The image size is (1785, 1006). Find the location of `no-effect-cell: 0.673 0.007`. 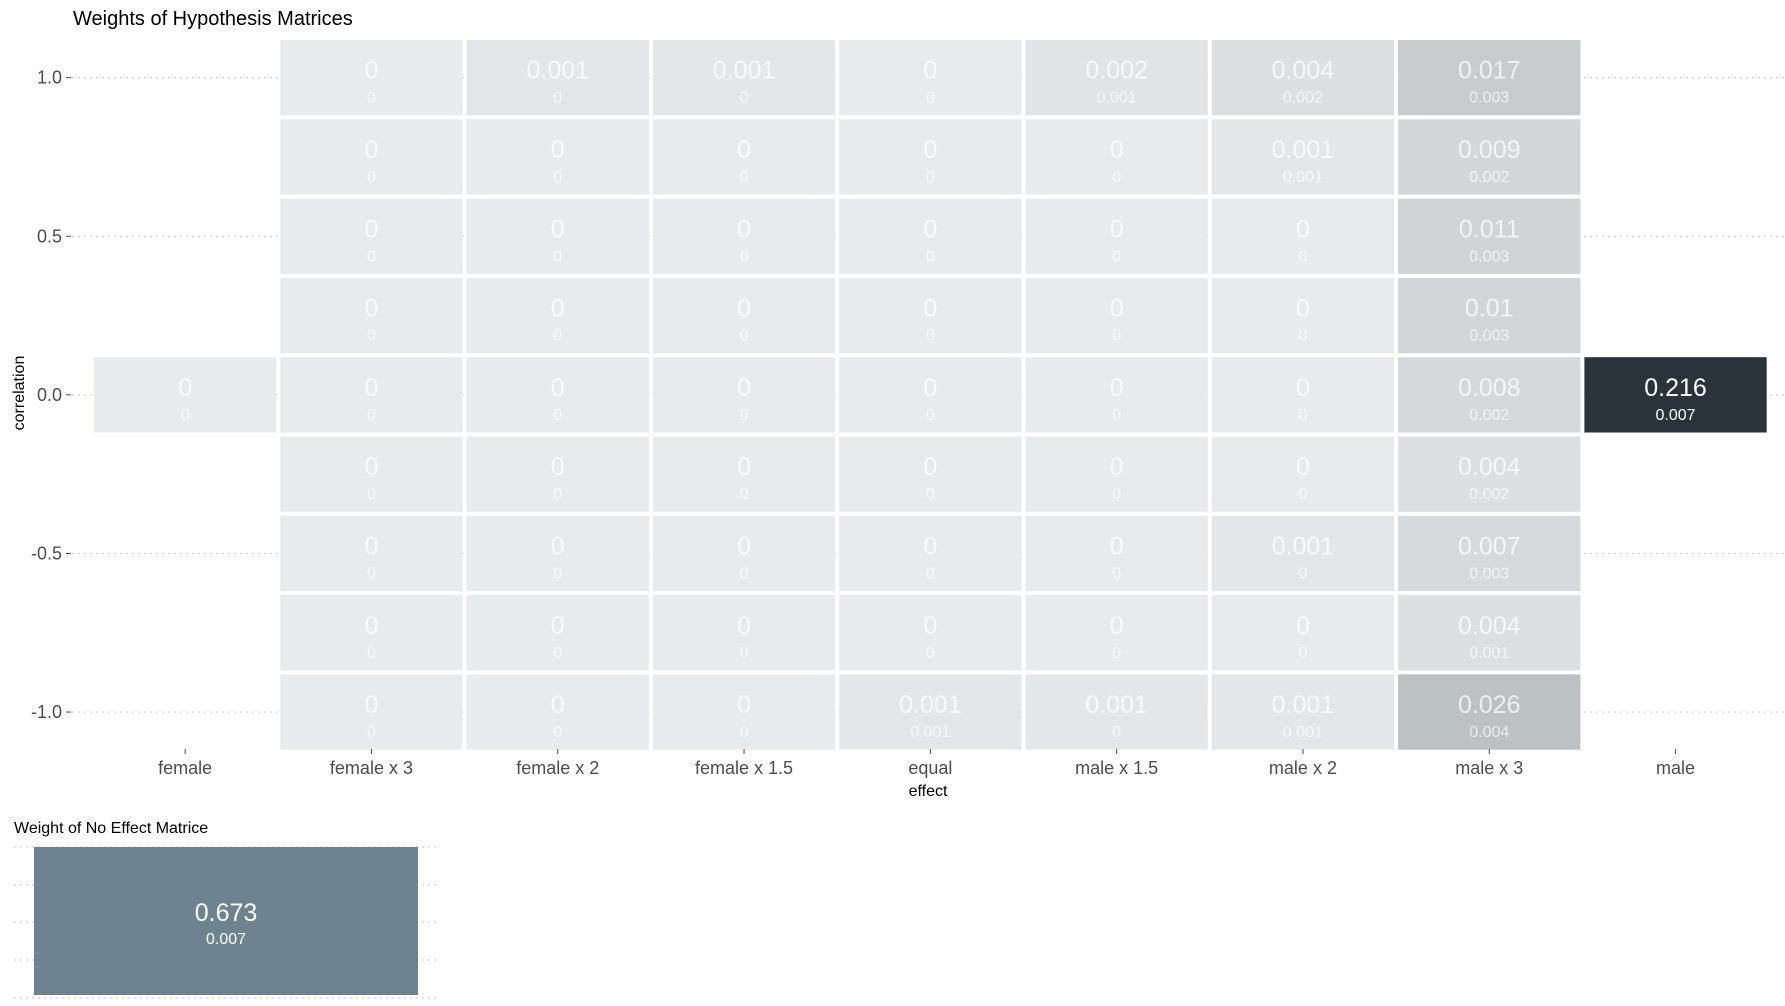

no-effect-cell: 0.673 0.007 is located at coordinates (226, 921).